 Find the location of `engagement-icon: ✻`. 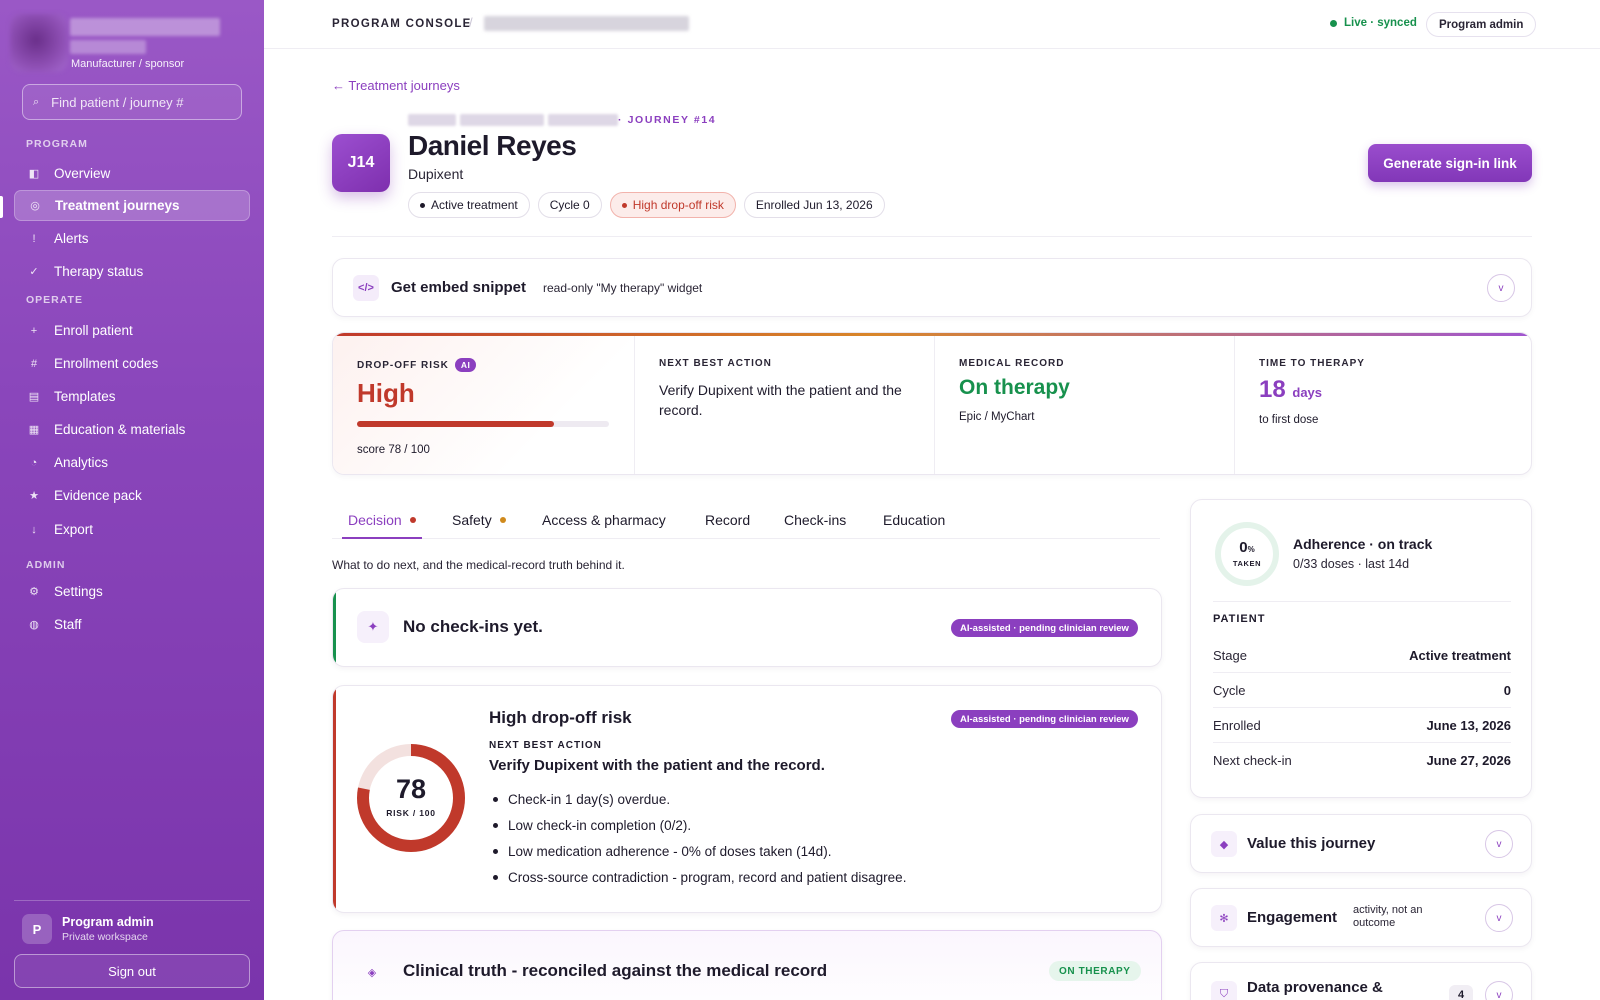

engagement-icon: ✻ is located at coordinates (1224, 918).